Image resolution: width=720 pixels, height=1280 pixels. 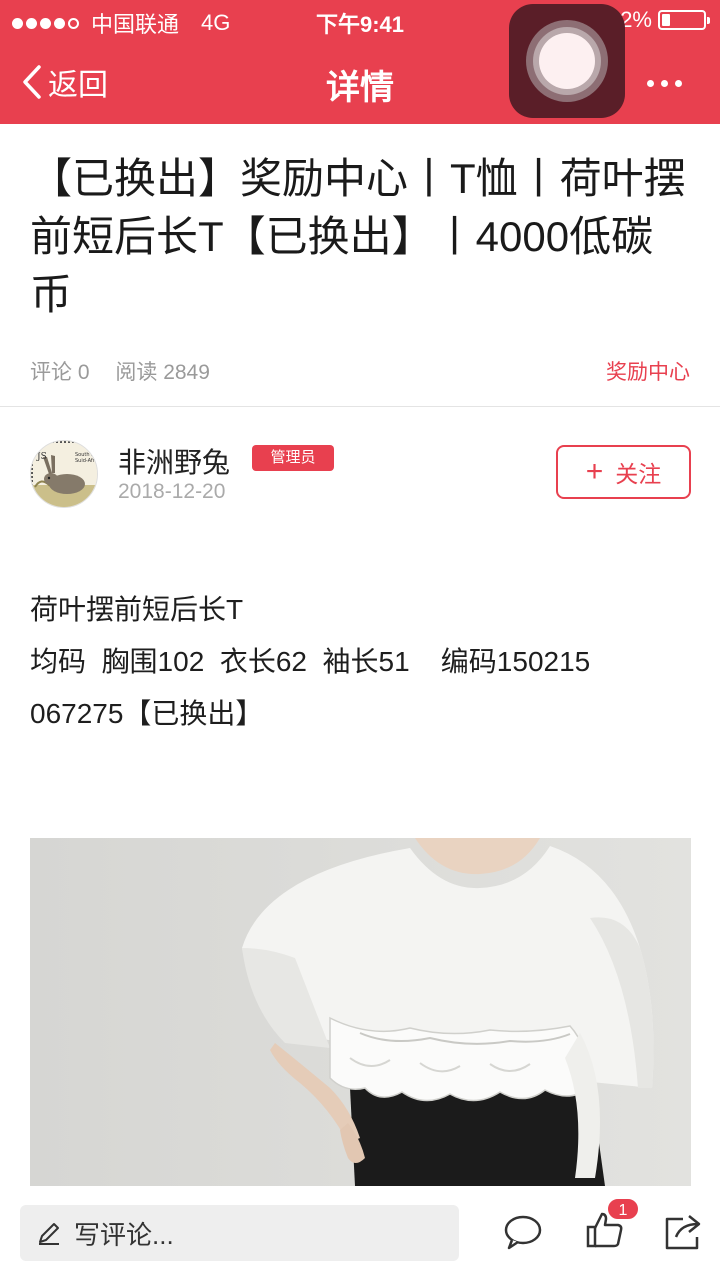 I want to click on follow-button: + 关注, so click(x=623, y=472).